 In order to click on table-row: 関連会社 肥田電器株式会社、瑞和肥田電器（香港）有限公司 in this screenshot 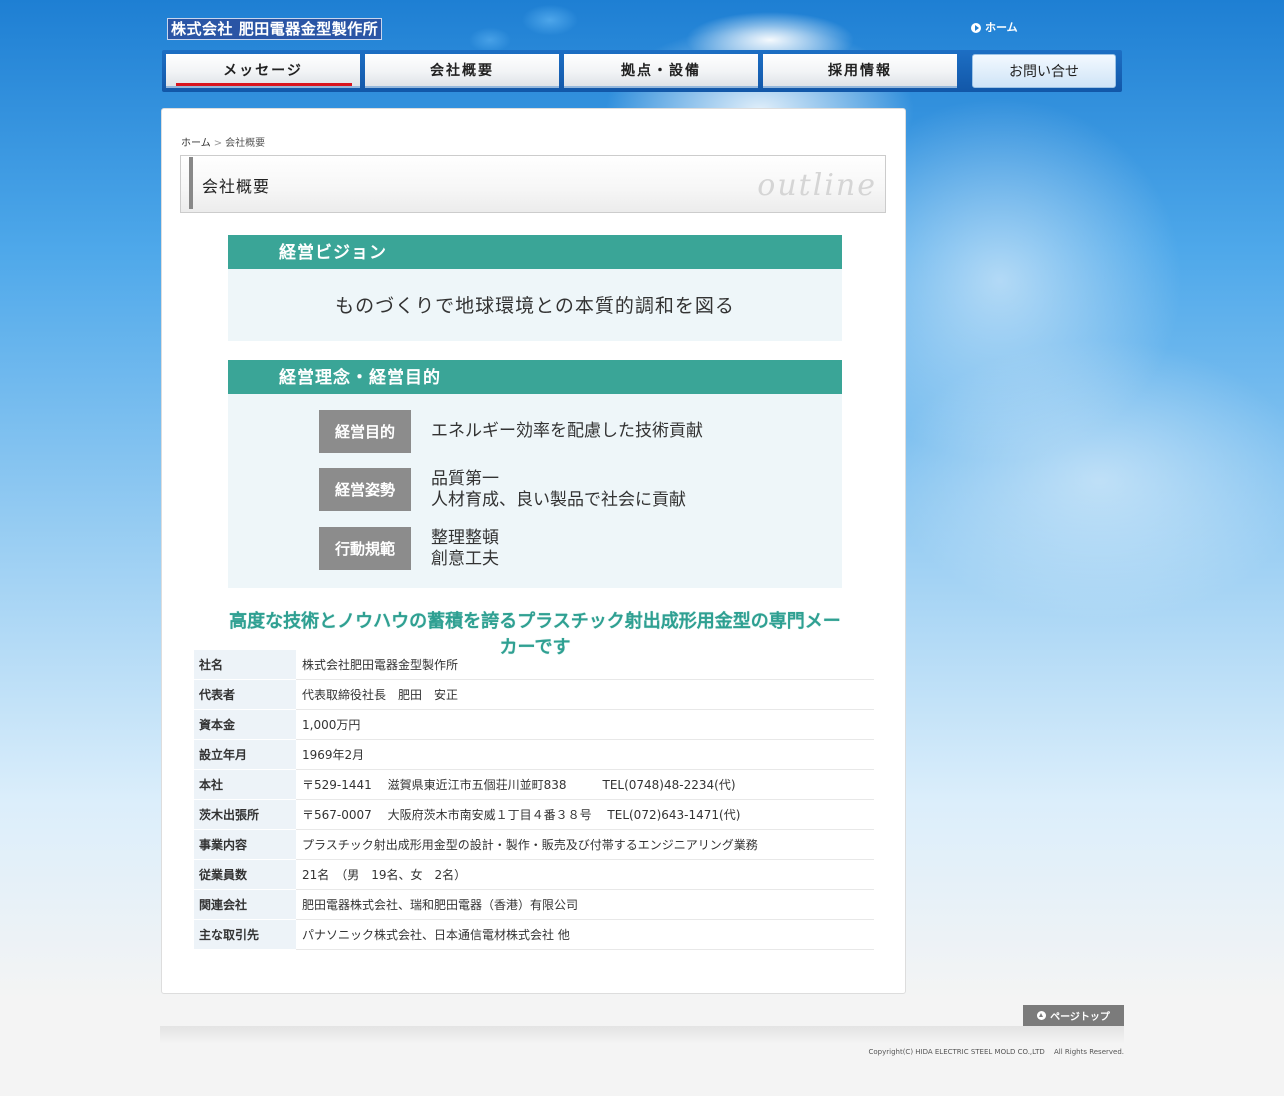, I will do `click(534, 904)`.